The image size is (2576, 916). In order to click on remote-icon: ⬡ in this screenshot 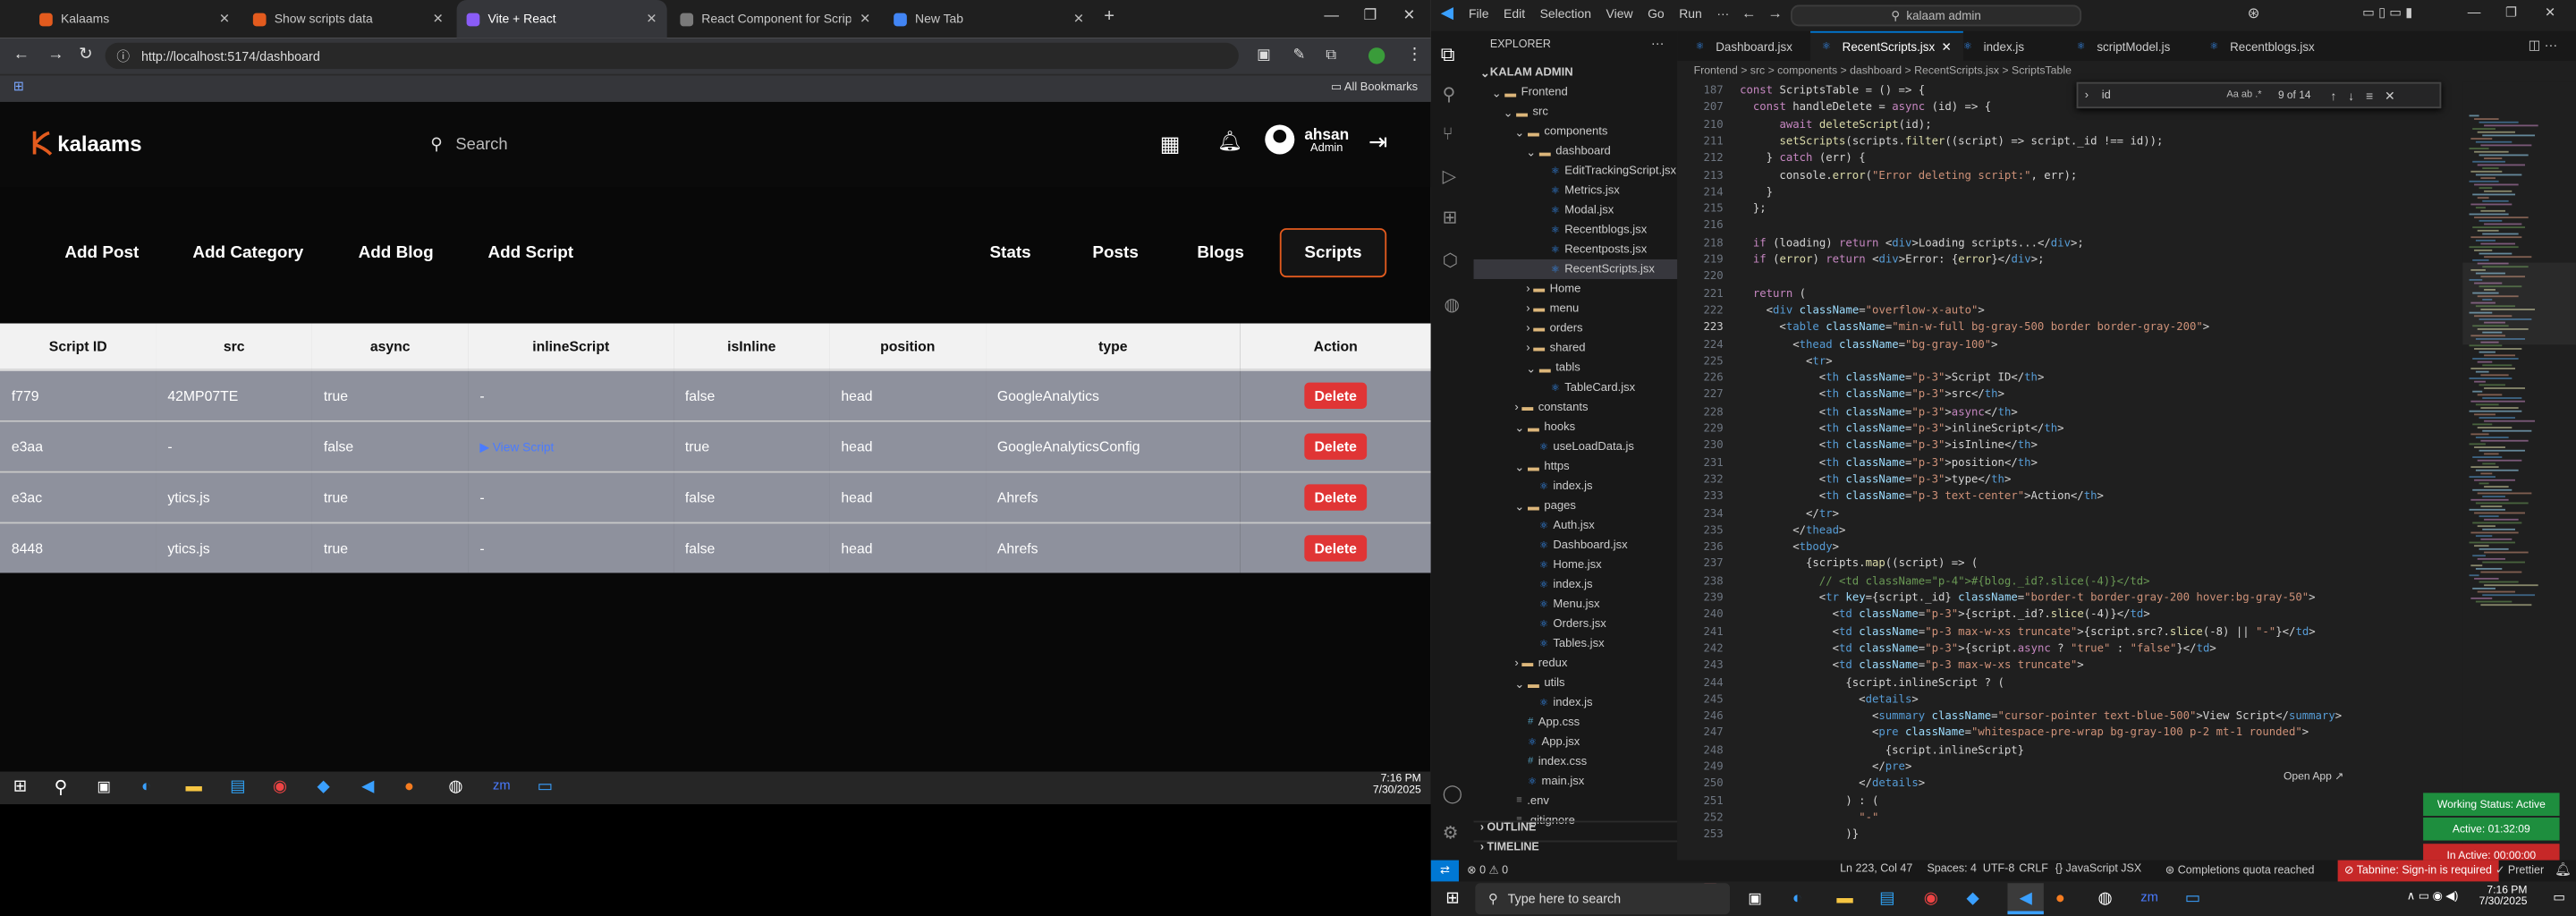, I will do `click(1451, 260)`.